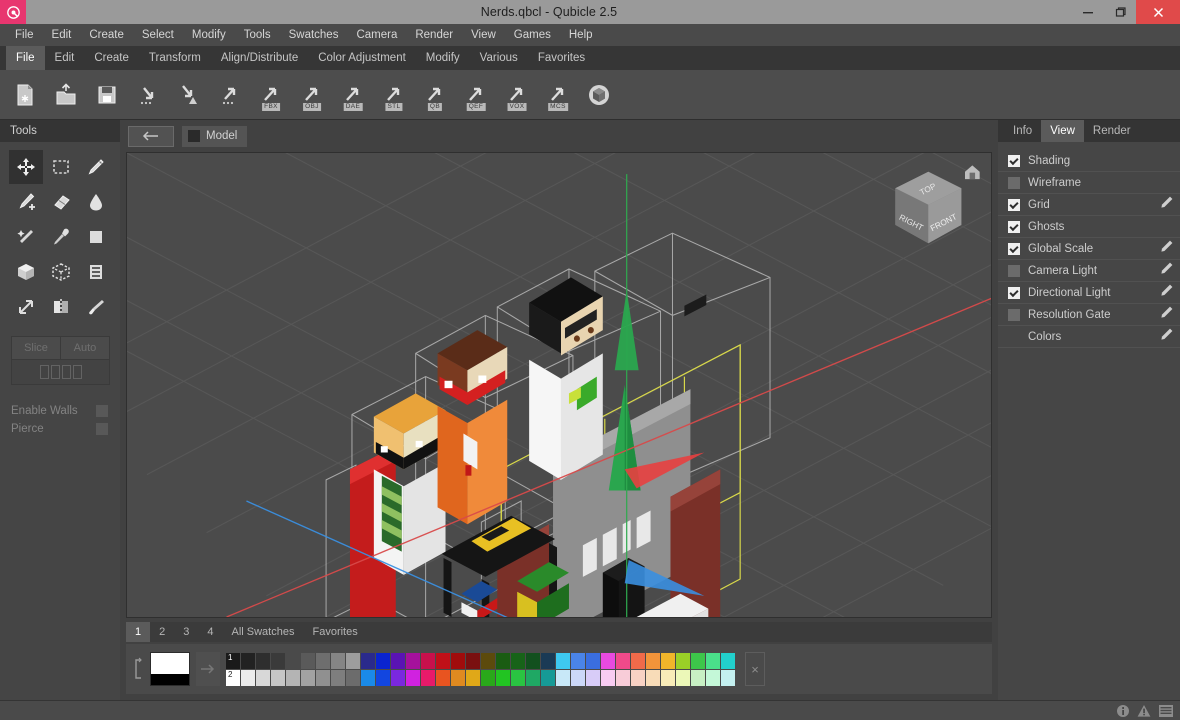  Describe the element at coordinates (1089, 271) in the screenshot. I see `camera-light-row: Camera Light` at that location.